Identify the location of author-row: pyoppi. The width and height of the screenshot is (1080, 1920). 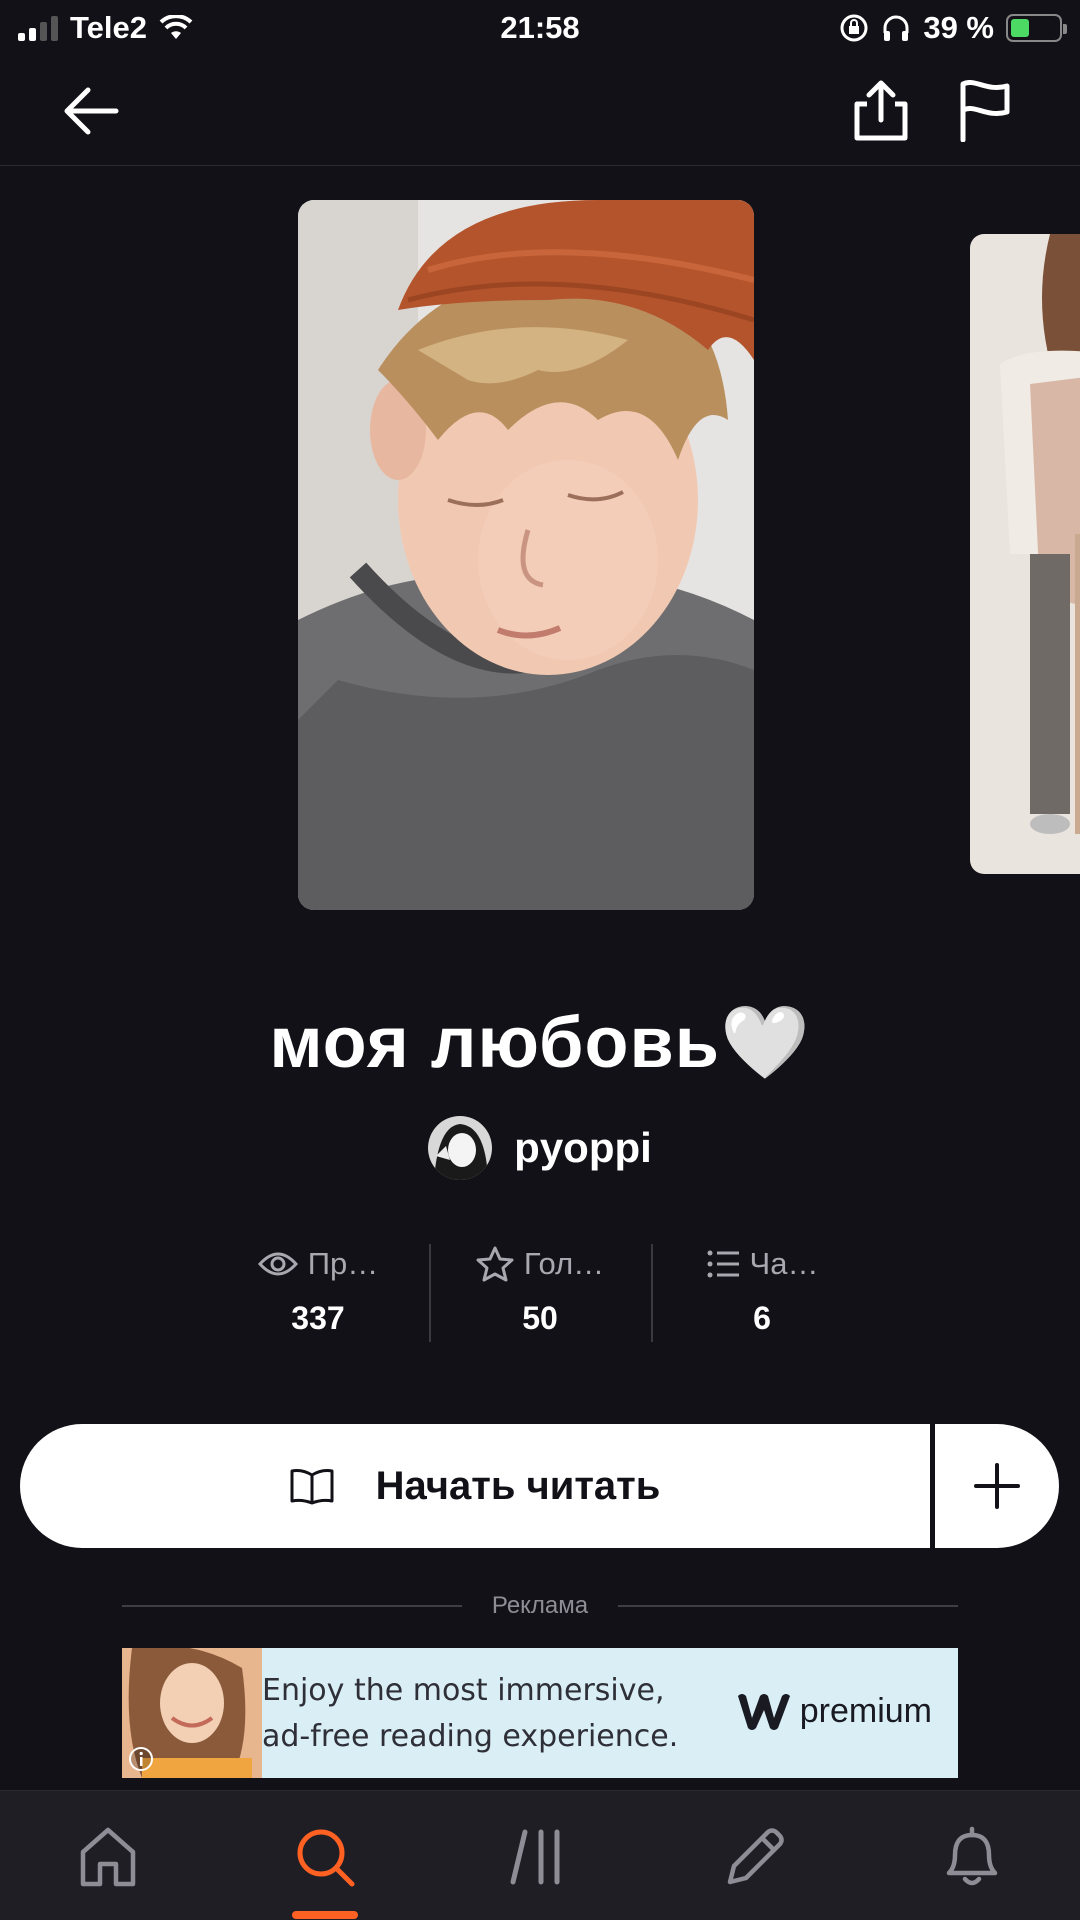
(540, 1148).